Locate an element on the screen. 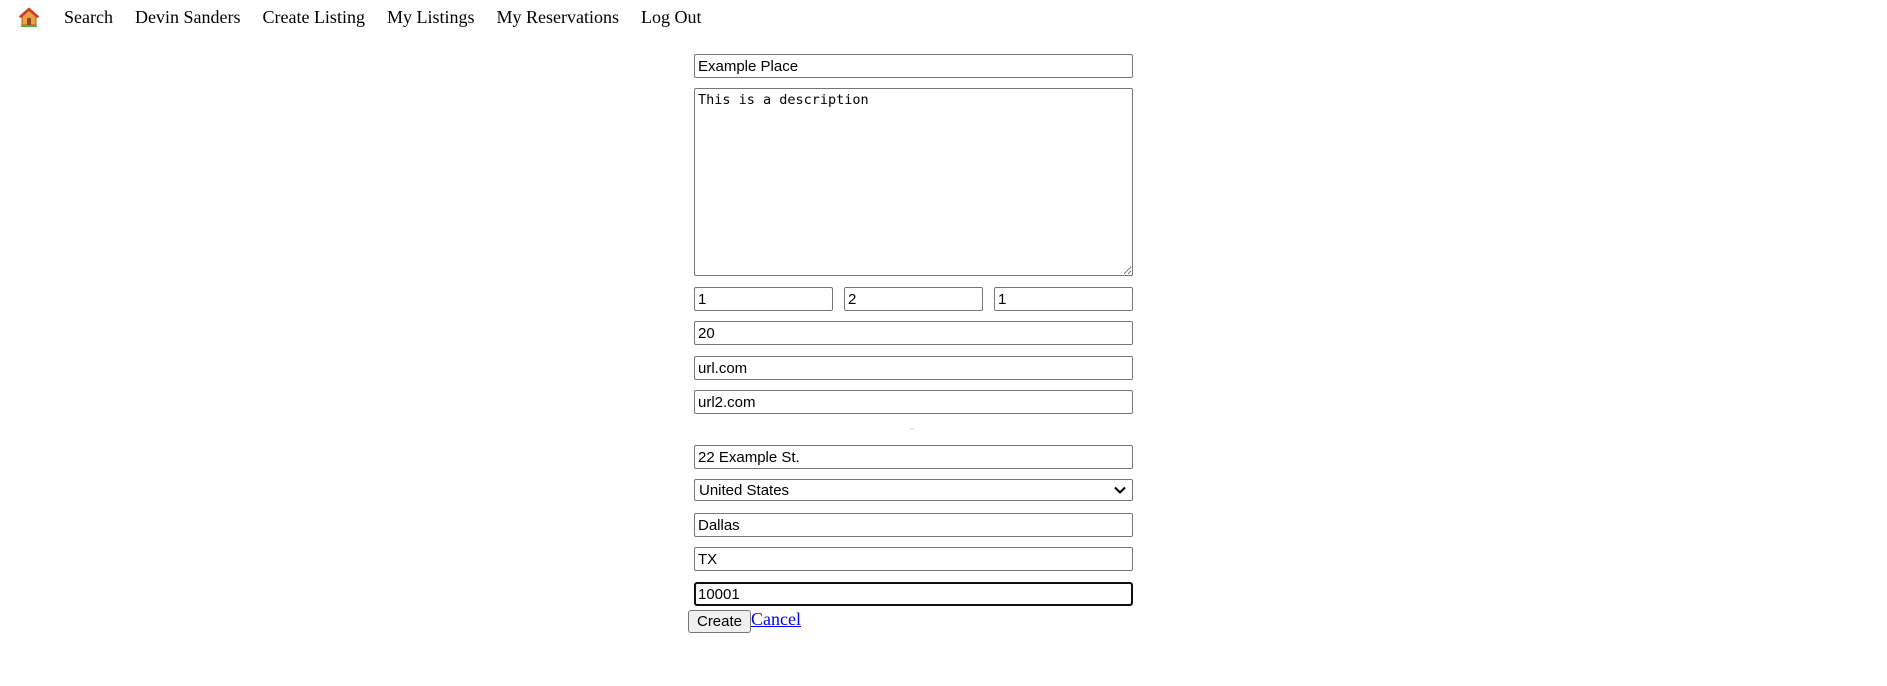  title-input is located at coordinates (913, 66).